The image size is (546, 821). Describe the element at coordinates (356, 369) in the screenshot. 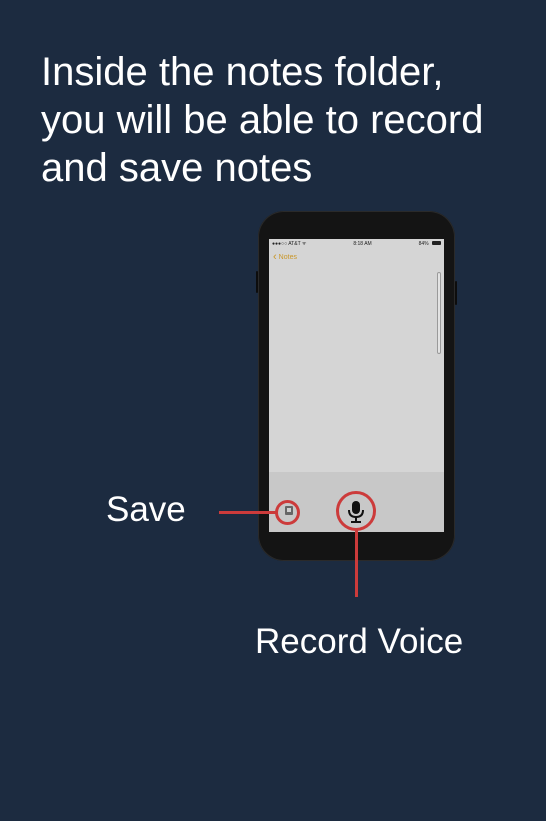

I see `note-editor-area` at that location.